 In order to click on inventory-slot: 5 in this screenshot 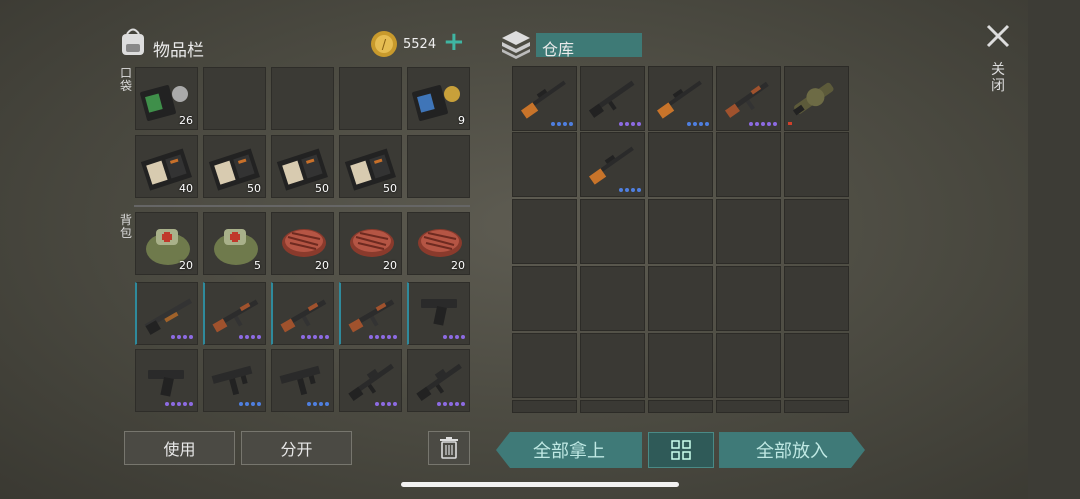, I will do `click(234, 243)`.